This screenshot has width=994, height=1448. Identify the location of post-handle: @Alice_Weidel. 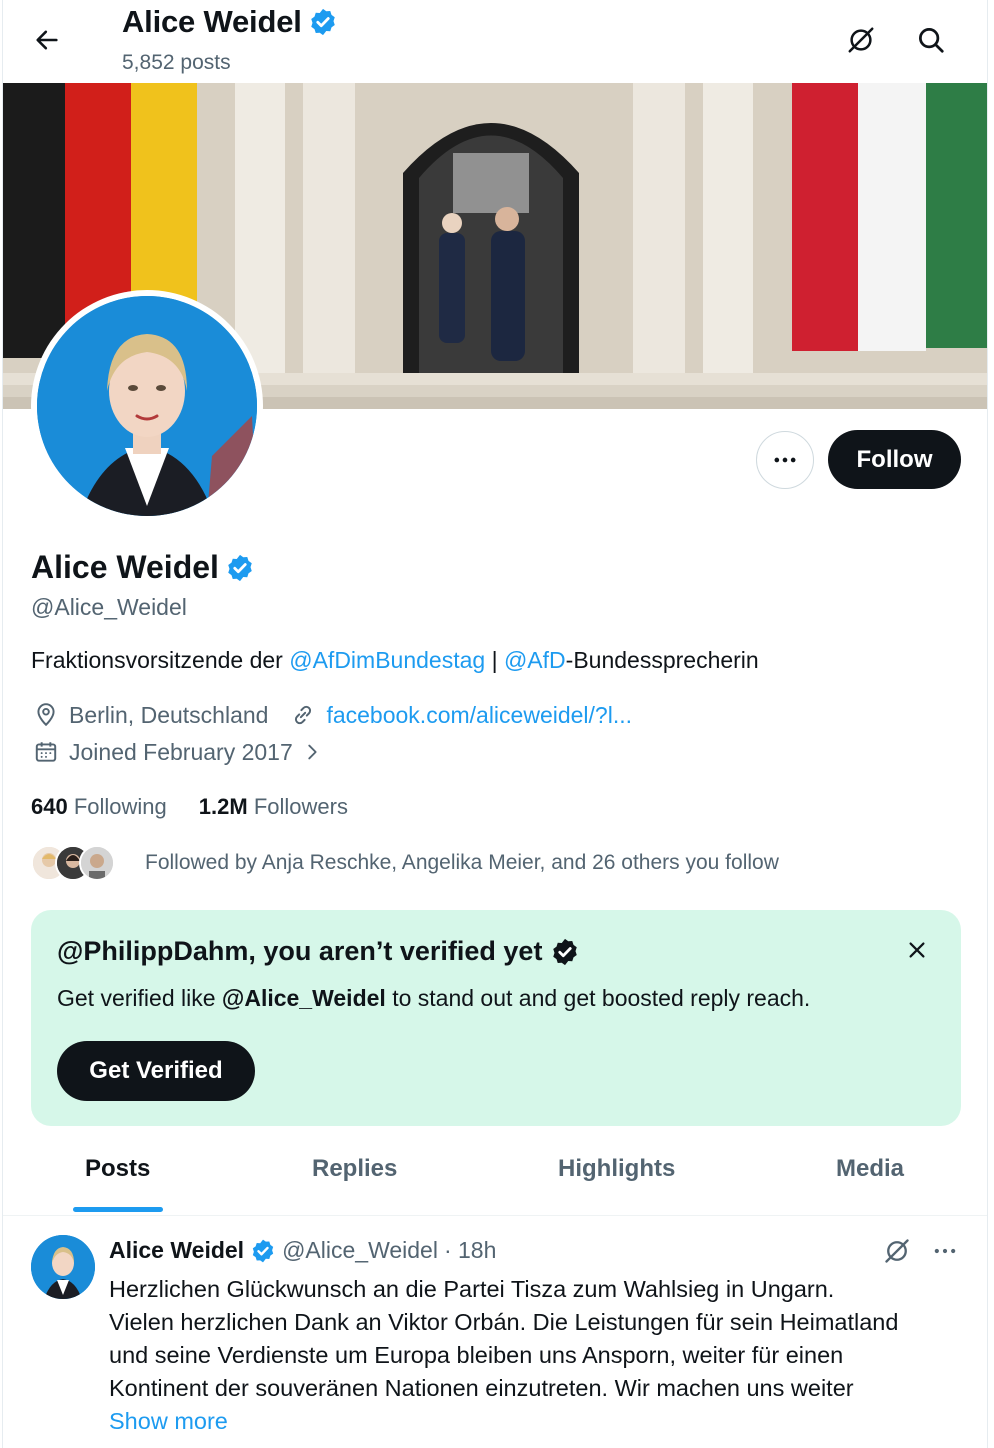
(360, 1250).